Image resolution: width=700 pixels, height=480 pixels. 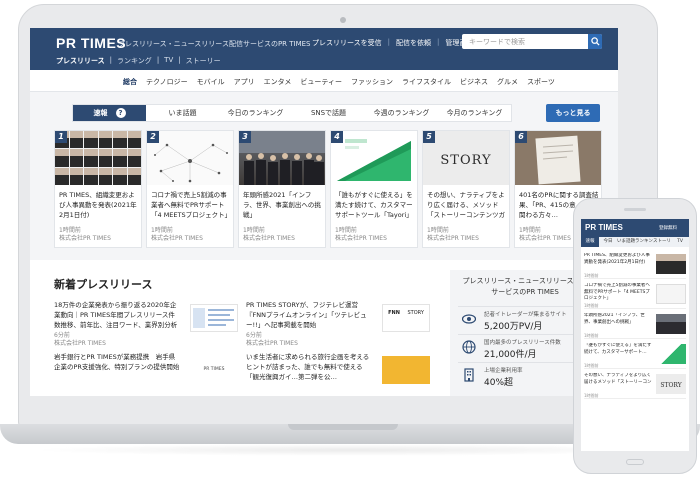 What do you see at coordinates (474, 82) in the screenshot?
I see `category-item: ビジネス` at bounding box center [474, 82].